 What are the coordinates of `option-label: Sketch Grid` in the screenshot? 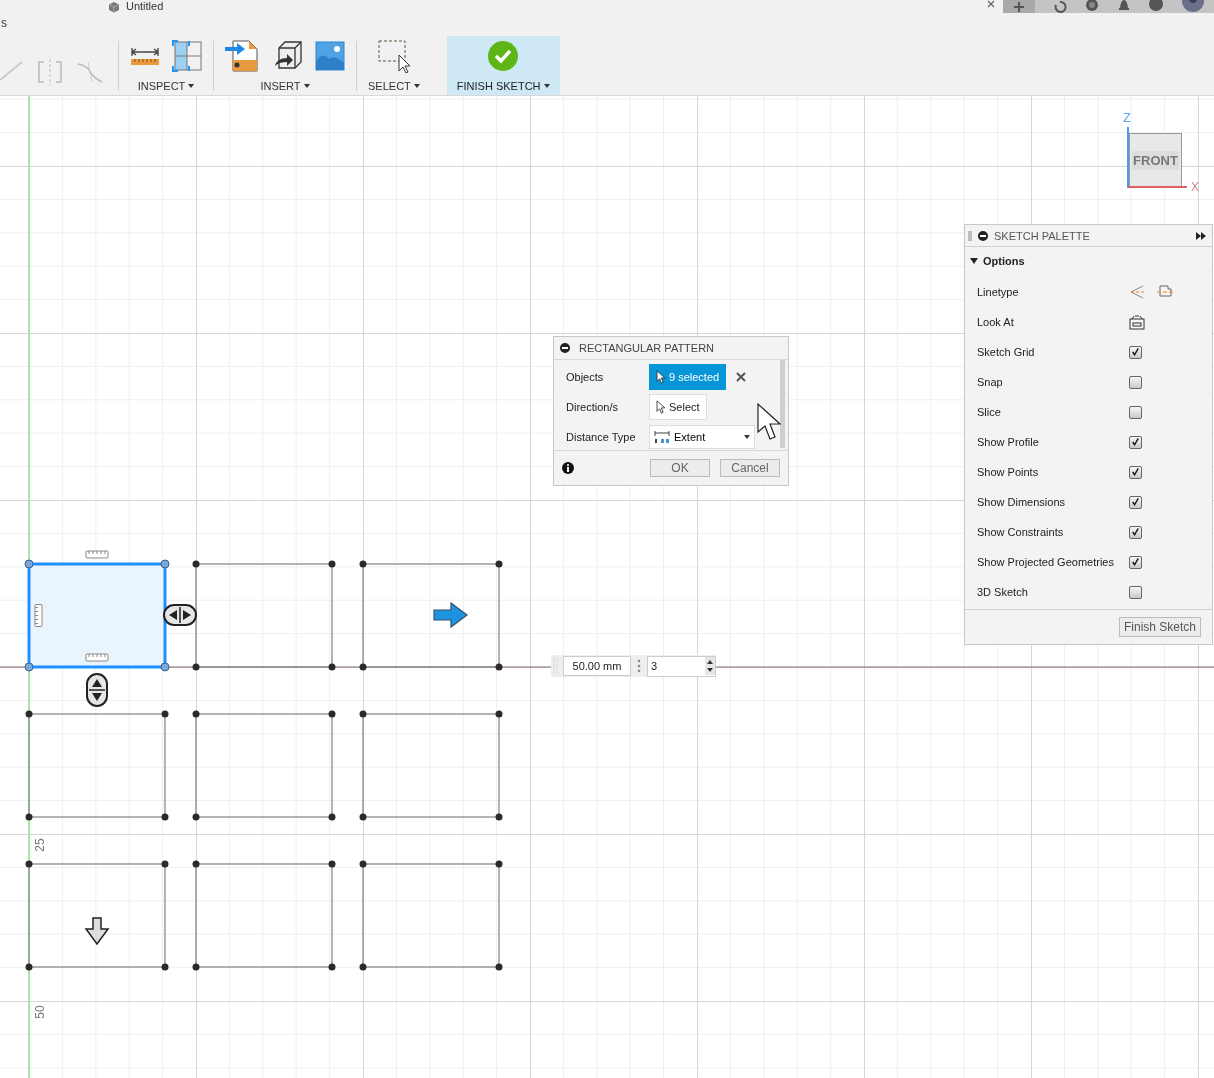 It's located at (1006, 352).